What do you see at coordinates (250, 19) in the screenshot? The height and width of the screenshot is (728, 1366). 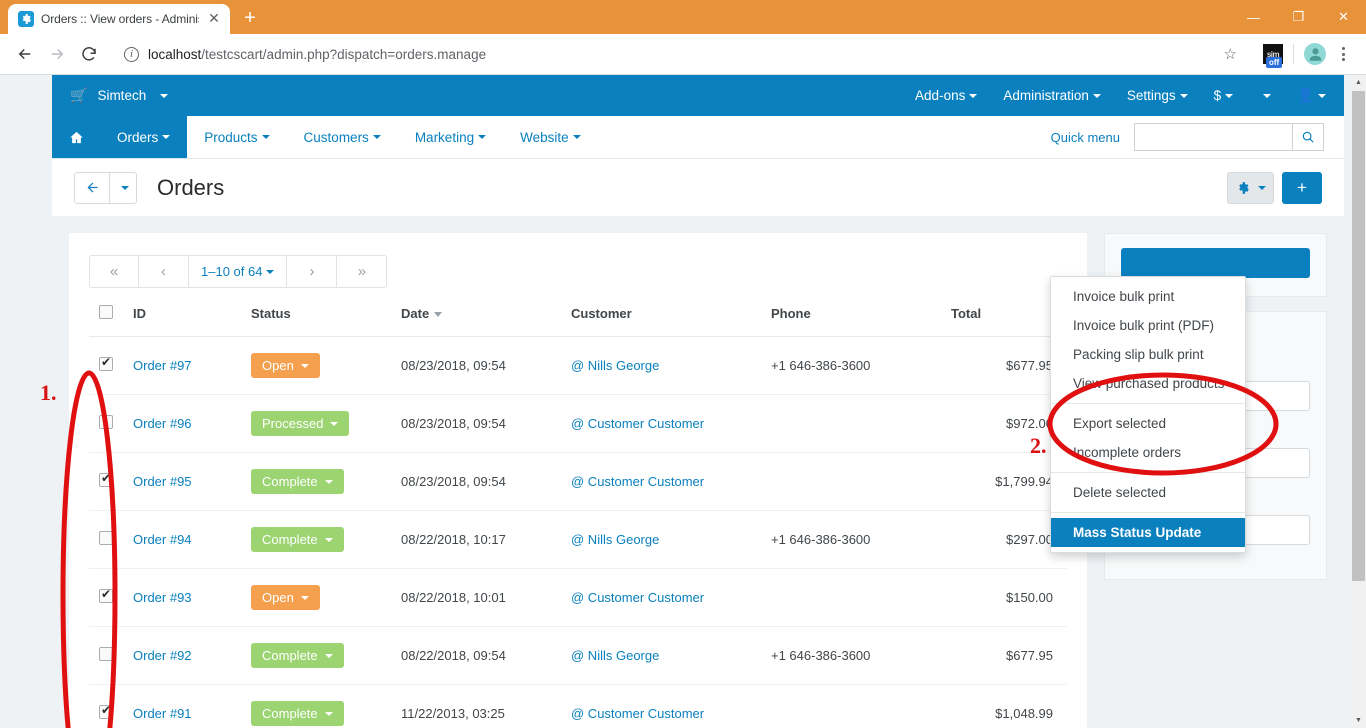 I see `new-tab-button: +` at bounding box center [250, 19].